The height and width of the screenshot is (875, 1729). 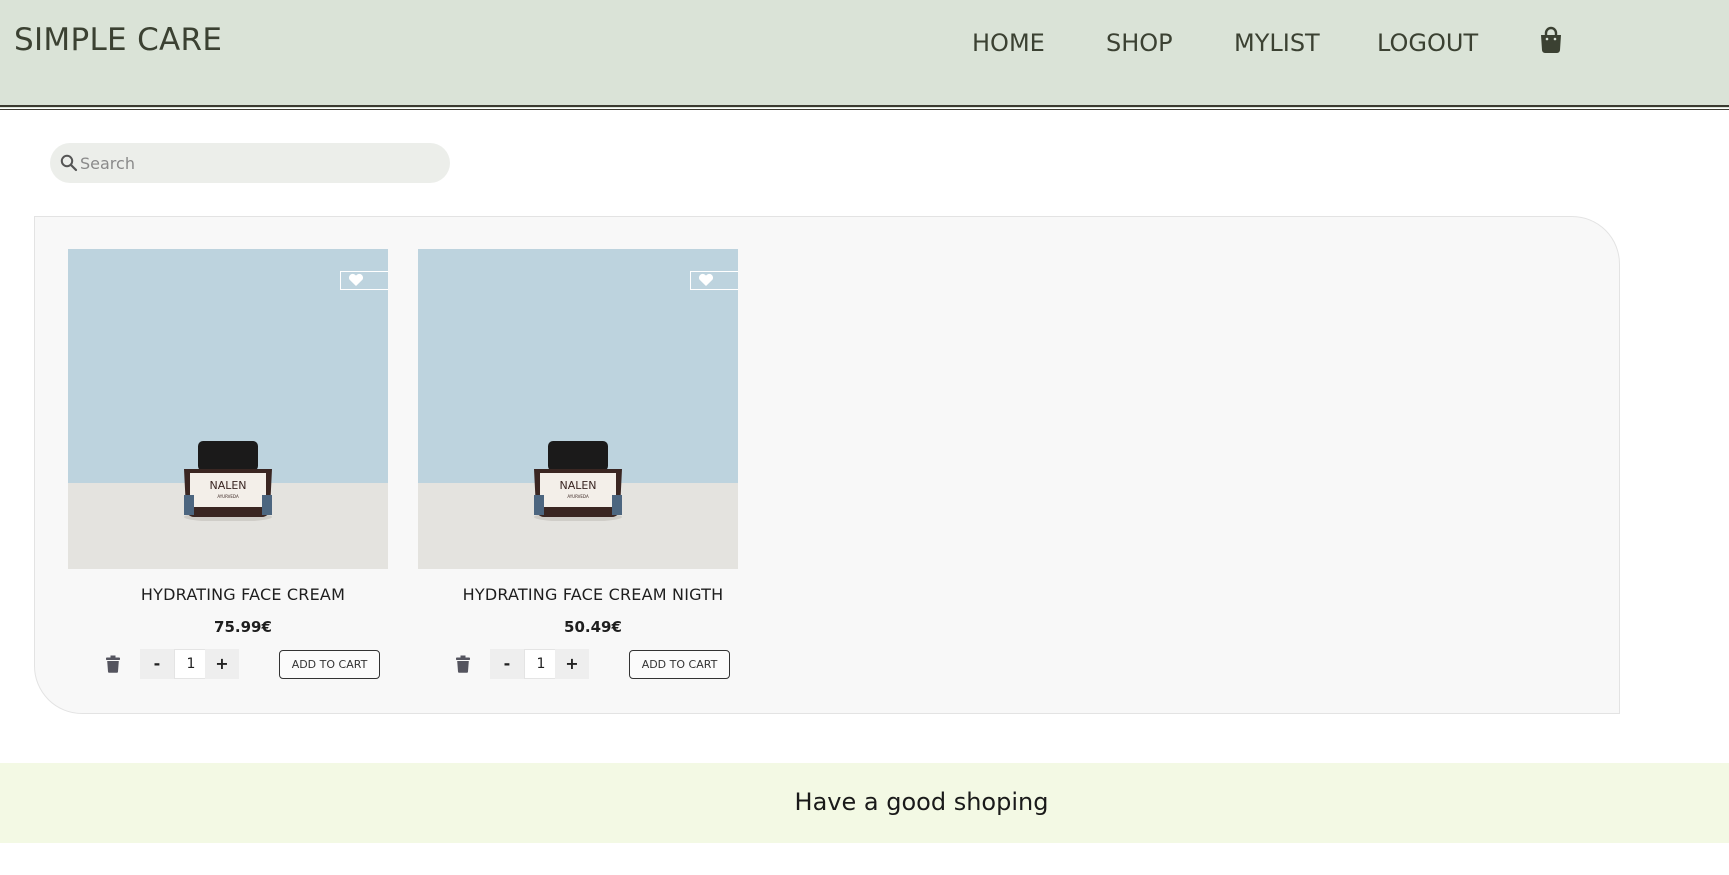 What do you see at coordinates (1551, 40) in the screenshot?
I see `shopping-bag-icon` at bounding box center [1551, 40].